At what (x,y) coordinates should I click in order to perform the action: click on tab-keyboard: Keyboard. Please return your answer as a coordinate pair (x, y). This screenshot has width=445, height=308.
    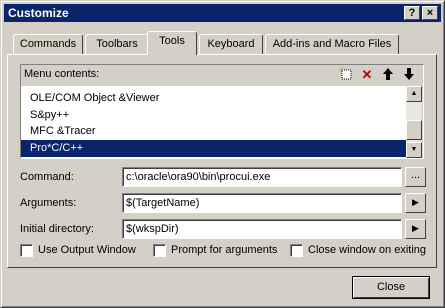
    Looking at the image, I should click on (231, 44).